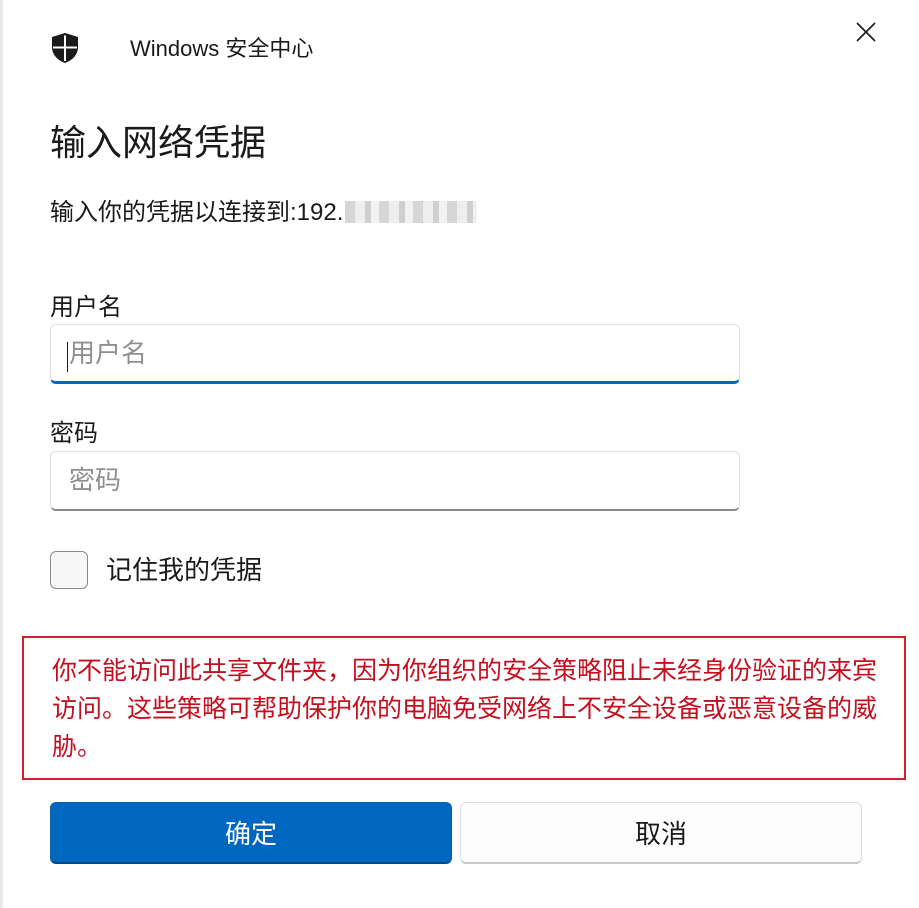  Describe the element at coordinates (74, 433) in the screenshot. I see `password-label: 密码` at that location.